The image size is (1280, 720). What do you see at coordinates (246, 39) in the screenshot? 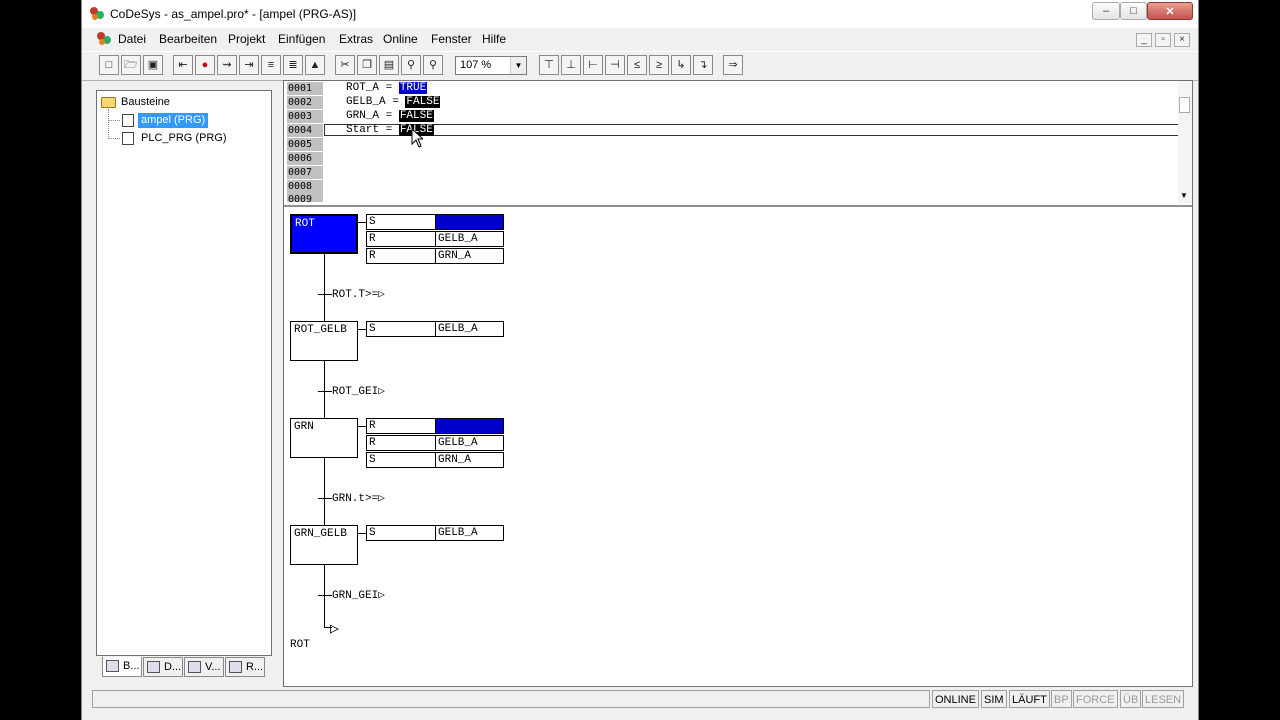
I see `menu-projekt: Projekt` at bounding box center [246, 39].